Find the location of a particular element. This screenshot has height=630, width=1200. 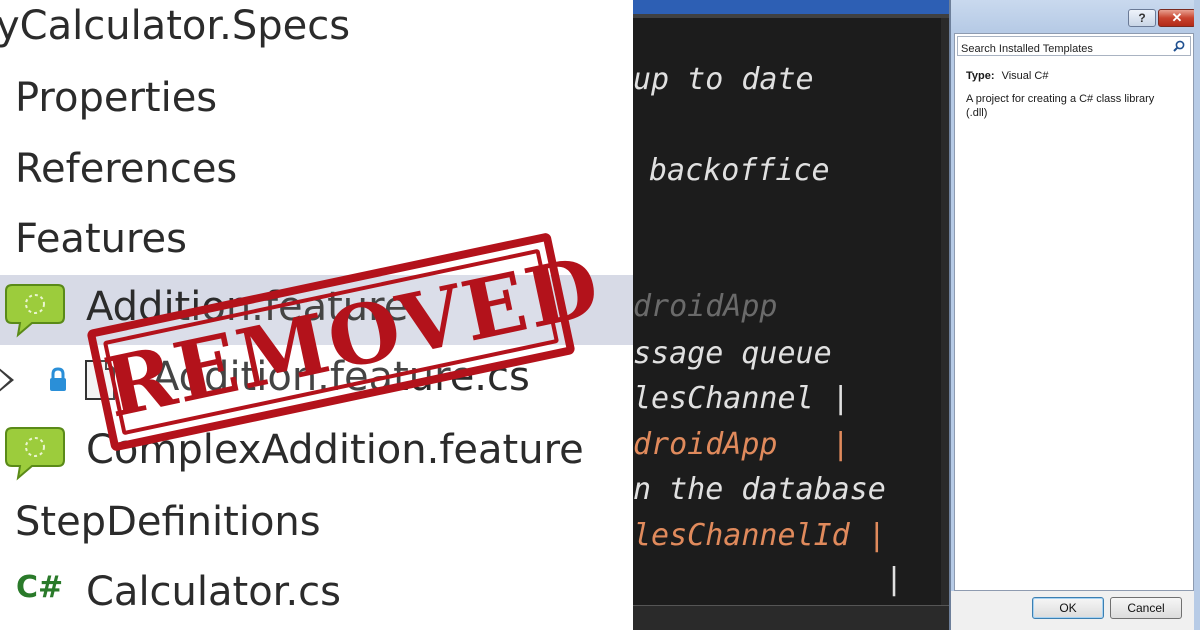

console-line: ssage queue is located at coordinates (732, 353).